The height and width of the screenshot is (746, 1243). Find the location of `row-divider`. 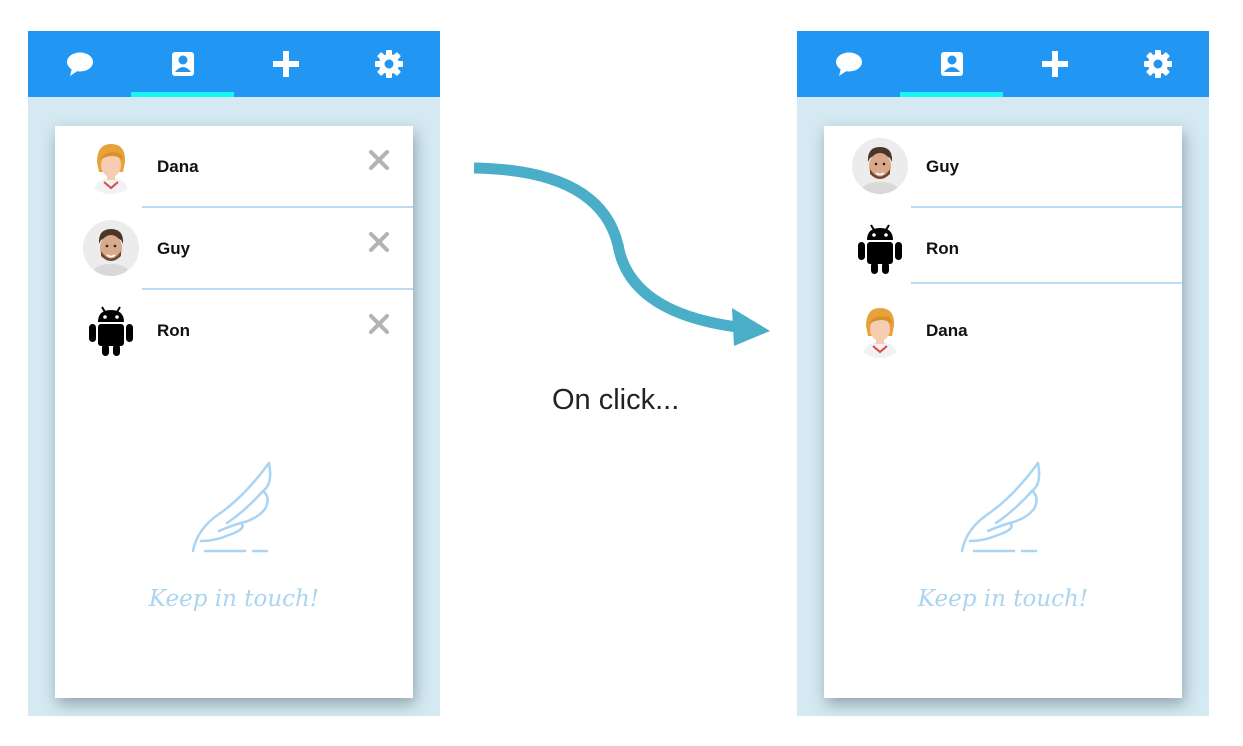

row-divider is located at coordinates (1046, 283).